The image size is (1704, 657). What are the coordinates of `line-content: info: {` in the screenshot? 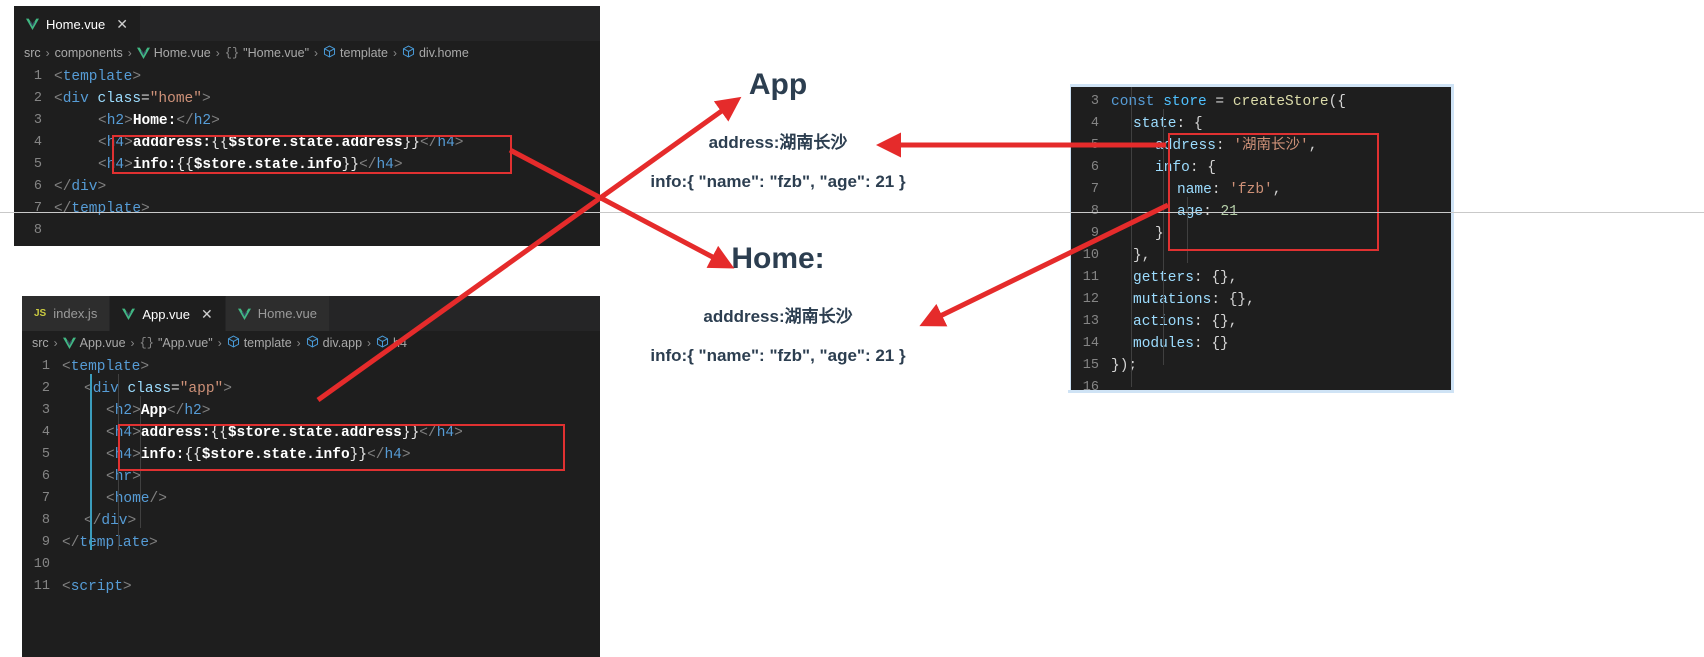 It's located at (1281, 168).